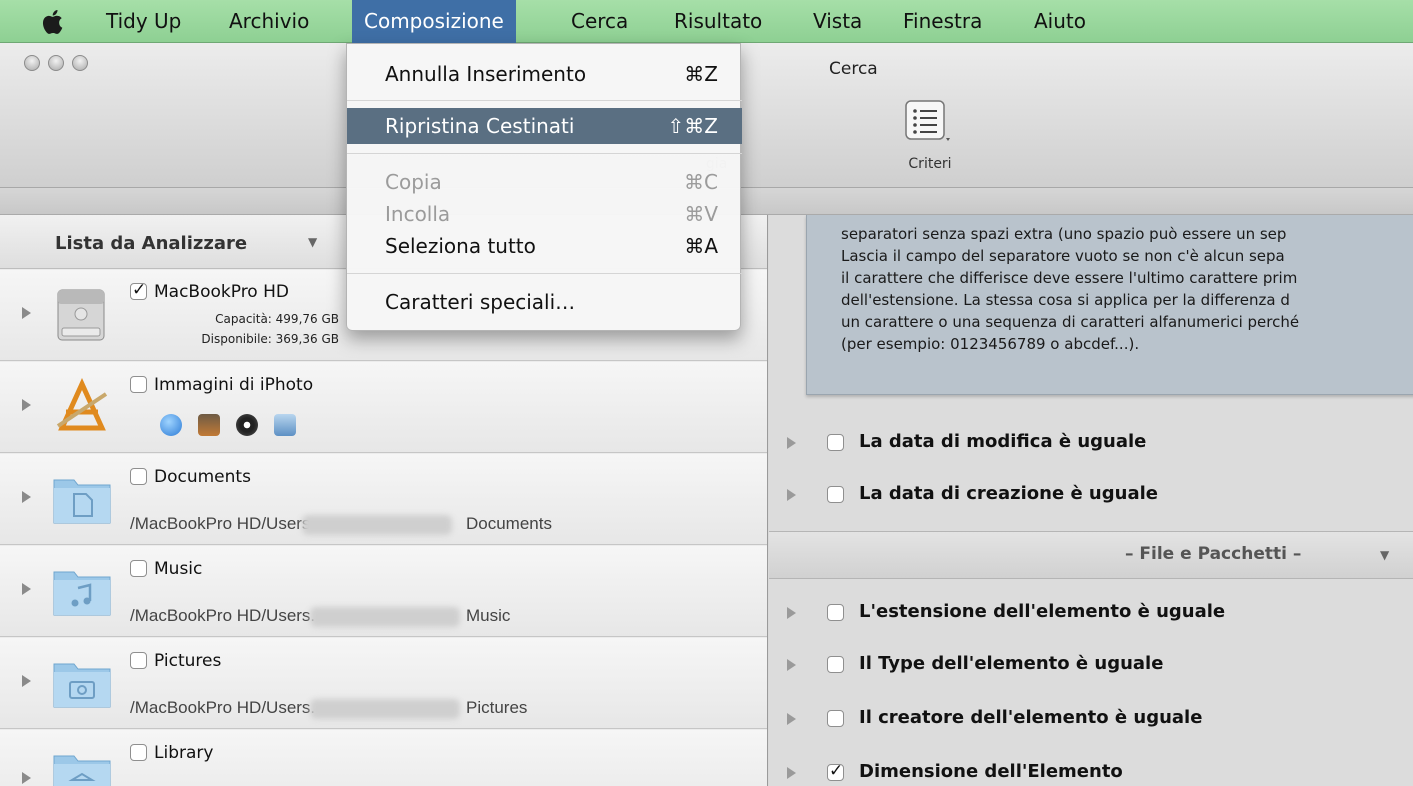 Image resolution: width=1413 pixels, height=786 pixels. I want to click on menu-composizione: Composizione, so click(434, 21).